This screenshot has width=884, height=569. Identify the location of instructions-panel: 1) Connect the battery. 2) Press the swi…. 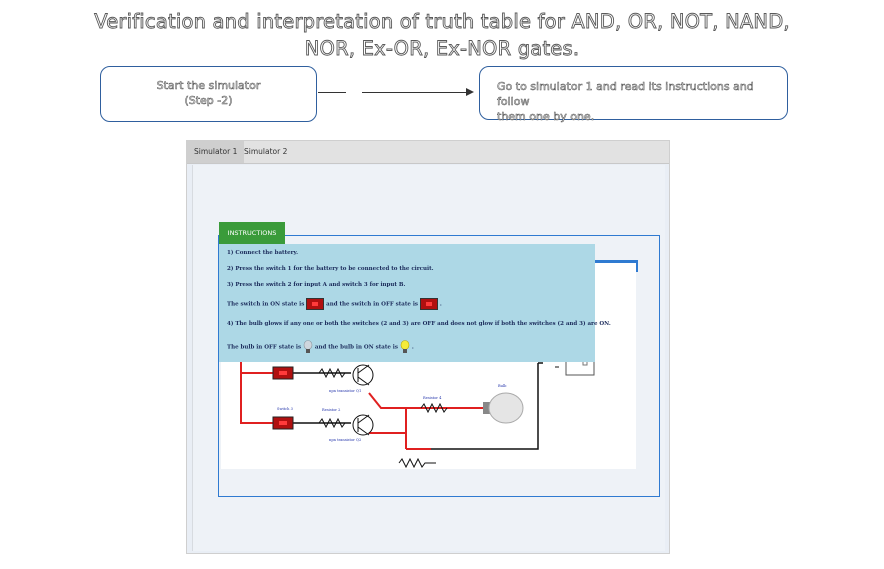
(415, 303).